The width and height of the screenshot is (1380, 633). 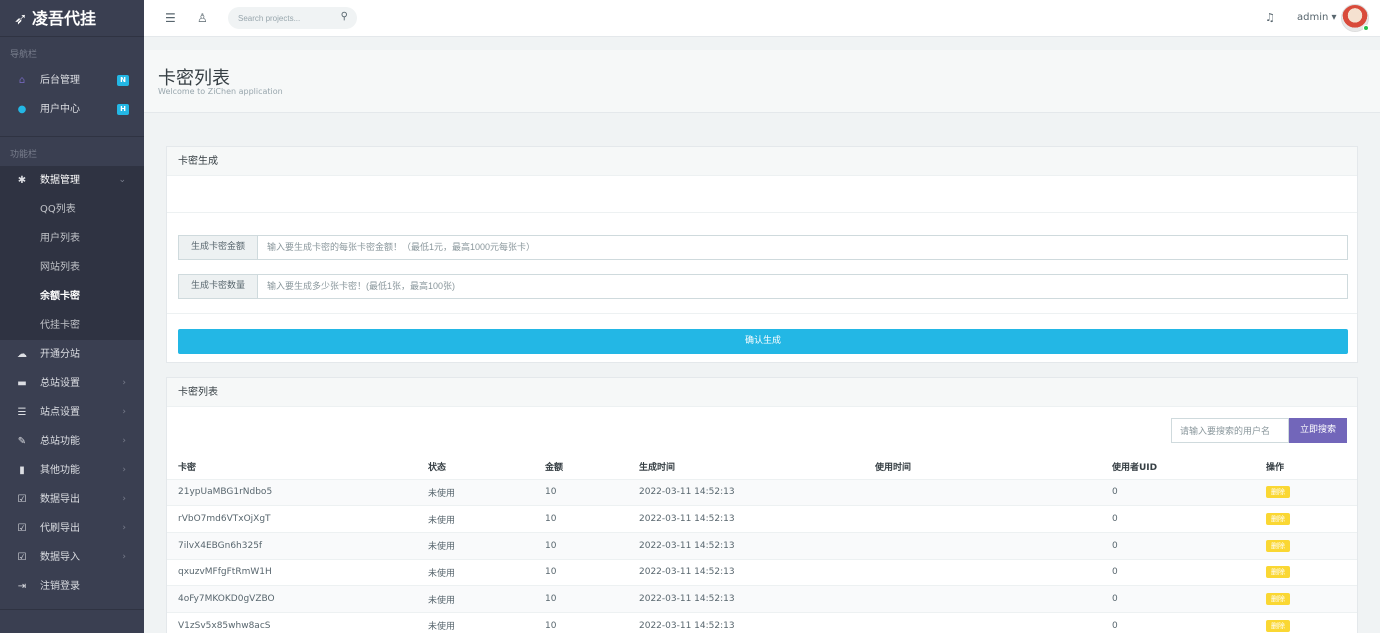 I want to click on user-icon: ♙, so click(x=202, y=18).